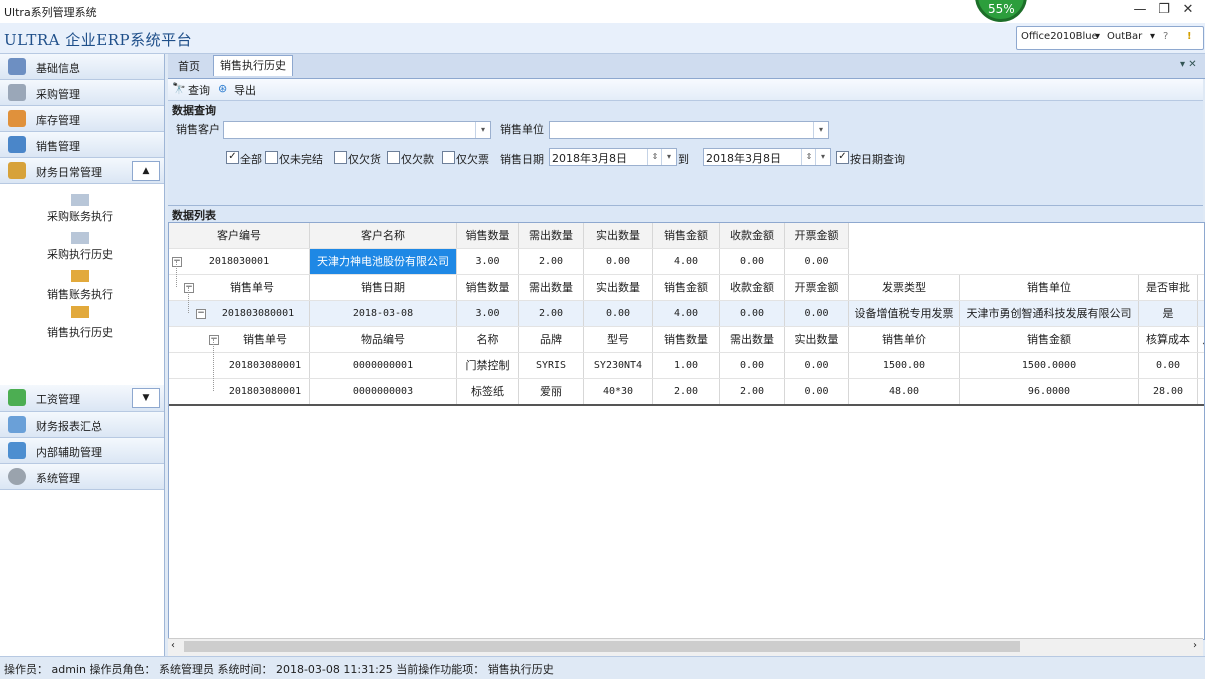 The image size is (1205, 679). I want to click on tab-home: 首页, so click(189, 67).